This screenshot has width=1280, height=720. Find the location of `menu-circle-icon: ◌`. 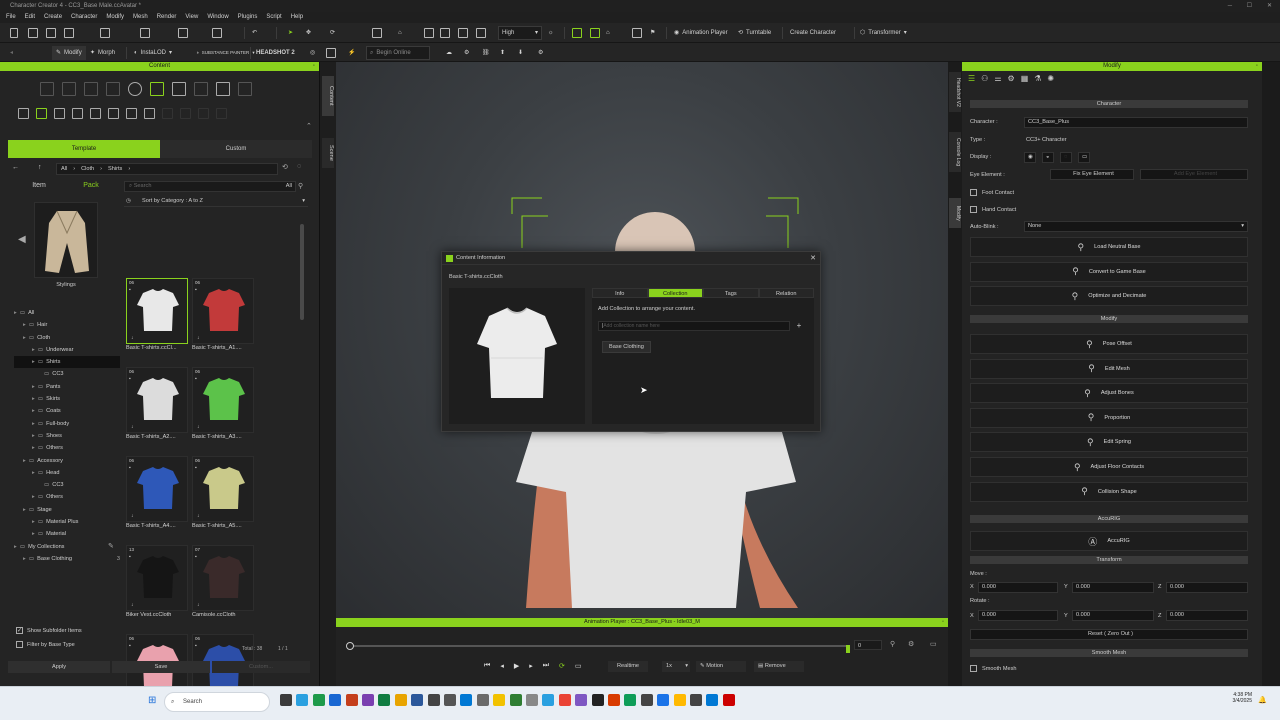

menu-circle-icon: ◌ is located at coordinates (299, 166).